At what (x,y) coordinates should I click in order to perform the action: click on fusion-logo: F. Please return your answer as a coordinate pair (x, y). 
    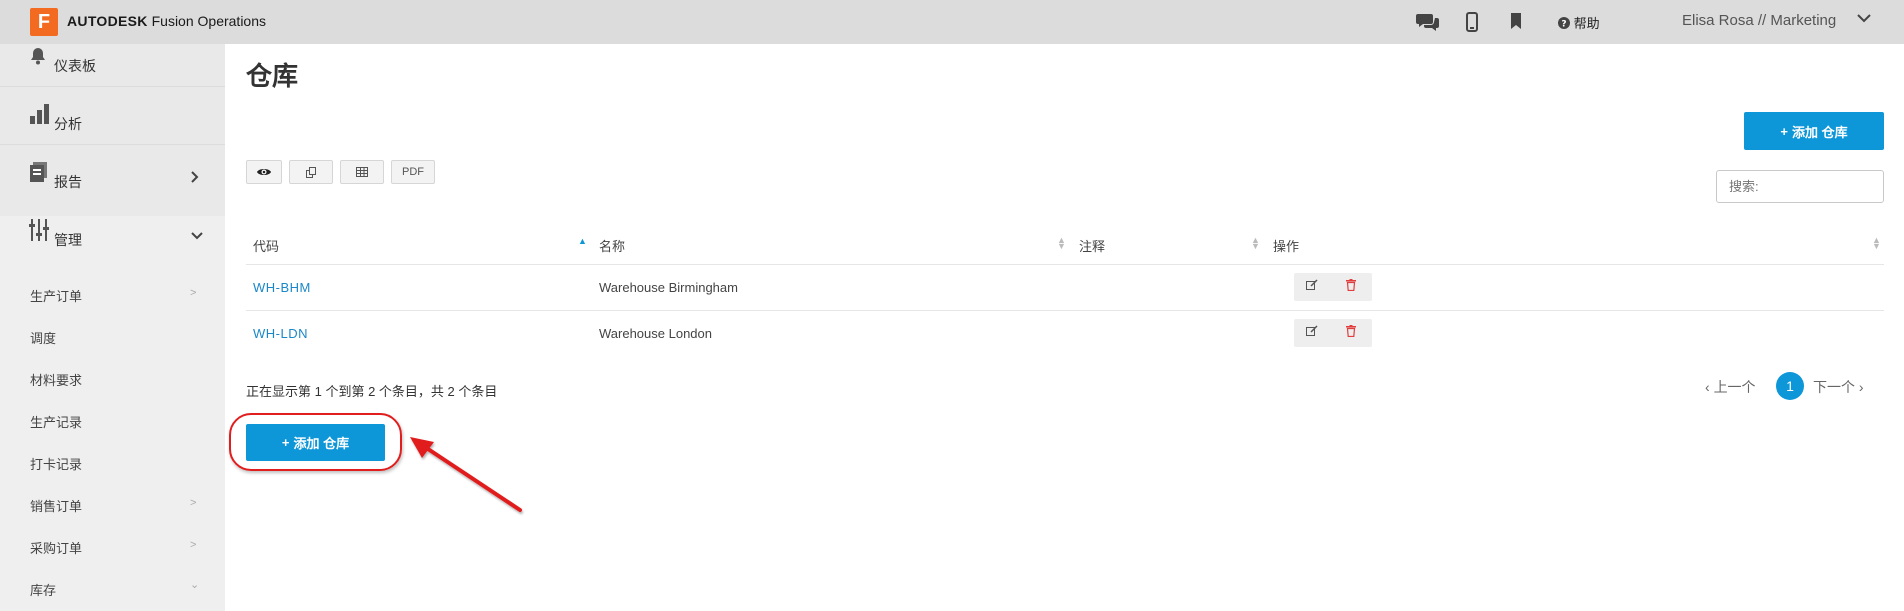
    Looking at the image, I should click on (44, 22).